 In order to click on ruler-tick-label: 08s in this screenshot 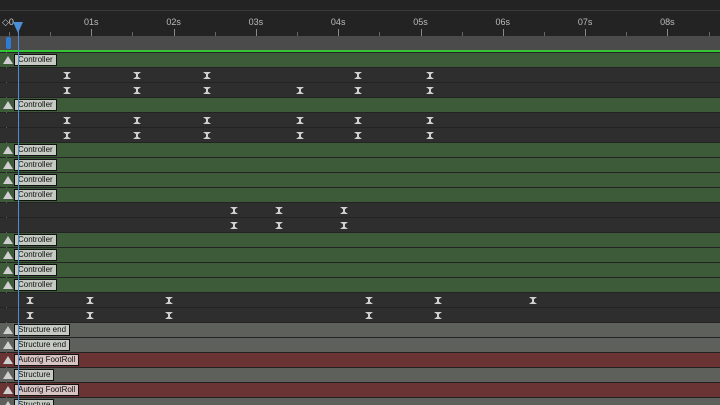, I will do `click(667, 22)`.